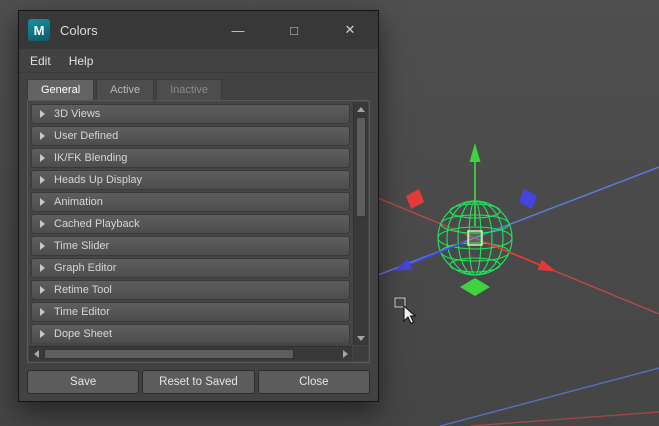 This screenshot has width=659, height=426. I want to click on menu-help: Help, so click(81, 61).